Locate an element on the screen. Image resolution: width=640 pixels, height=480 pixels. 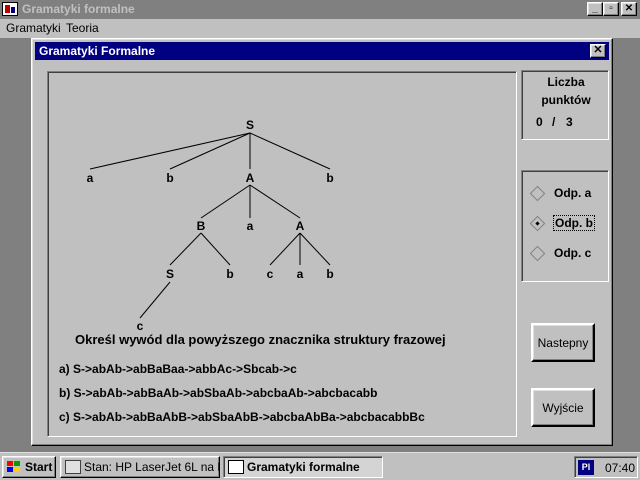
exit-button: Wyjście is located at coordinates (563, 407).